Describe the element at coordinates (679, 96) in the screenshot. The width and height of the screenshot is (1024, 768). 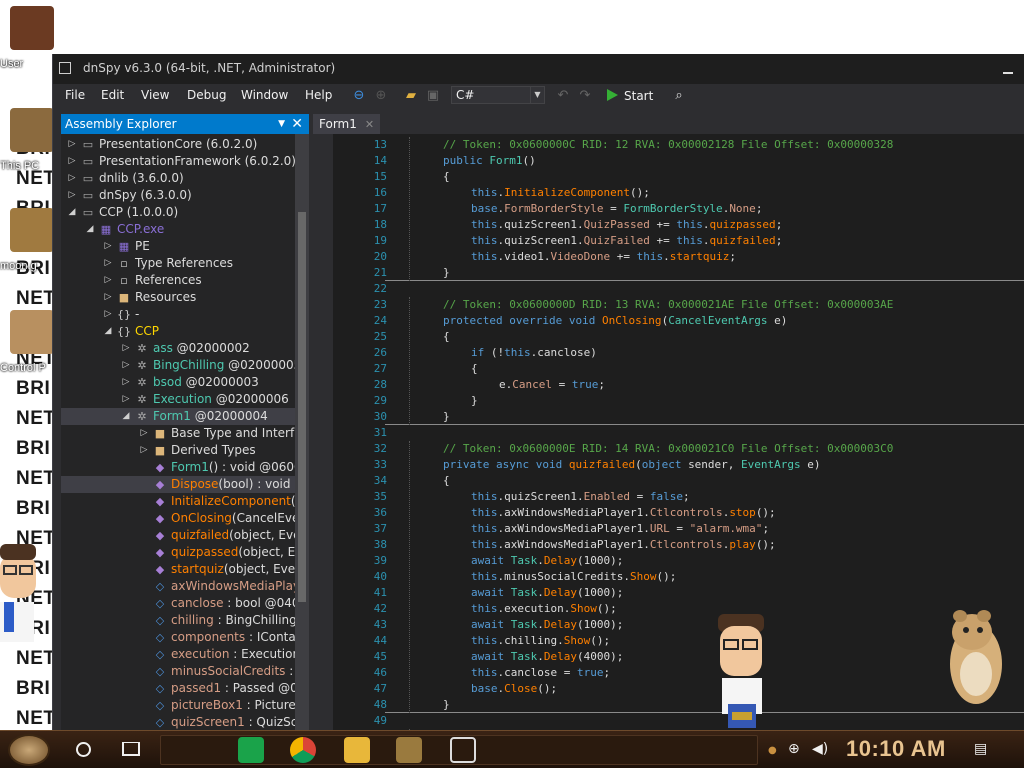
I see `search-icon: ⌕` at that location.